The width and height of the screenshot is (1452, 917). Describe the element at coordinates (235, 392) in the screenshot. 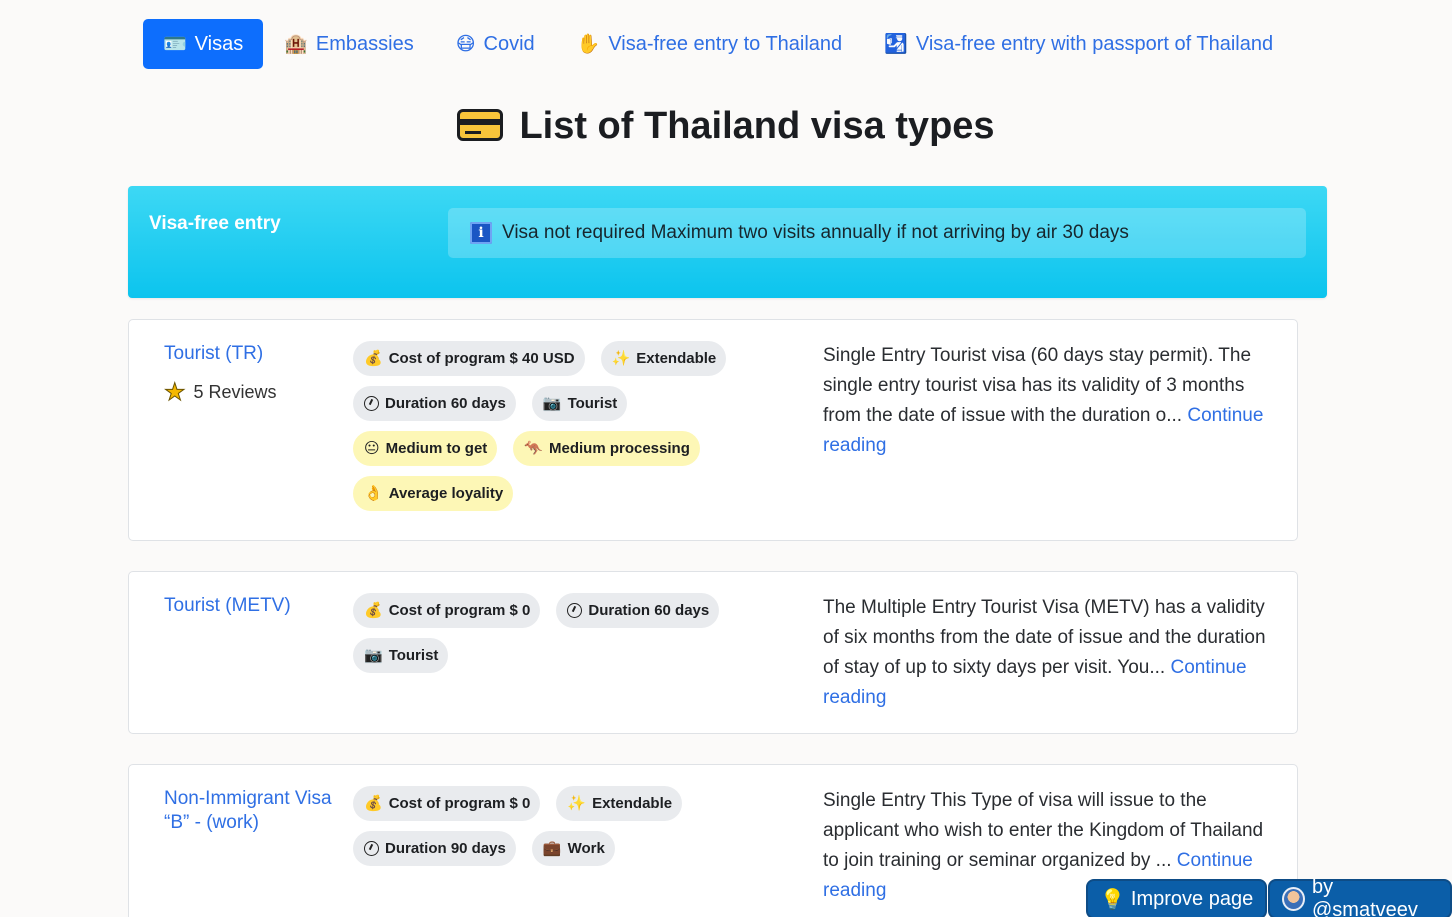

I see `reviews-label: 5 Reviews` at that location.